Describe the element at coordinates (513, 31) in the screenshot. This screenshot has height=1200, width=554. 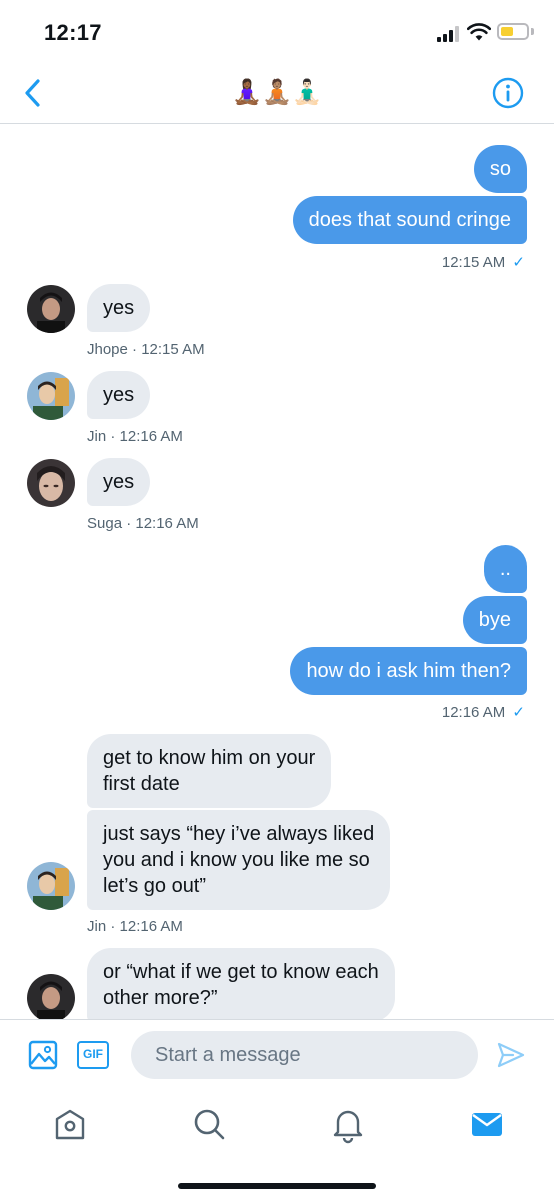
I see `battery-icon` at that location.